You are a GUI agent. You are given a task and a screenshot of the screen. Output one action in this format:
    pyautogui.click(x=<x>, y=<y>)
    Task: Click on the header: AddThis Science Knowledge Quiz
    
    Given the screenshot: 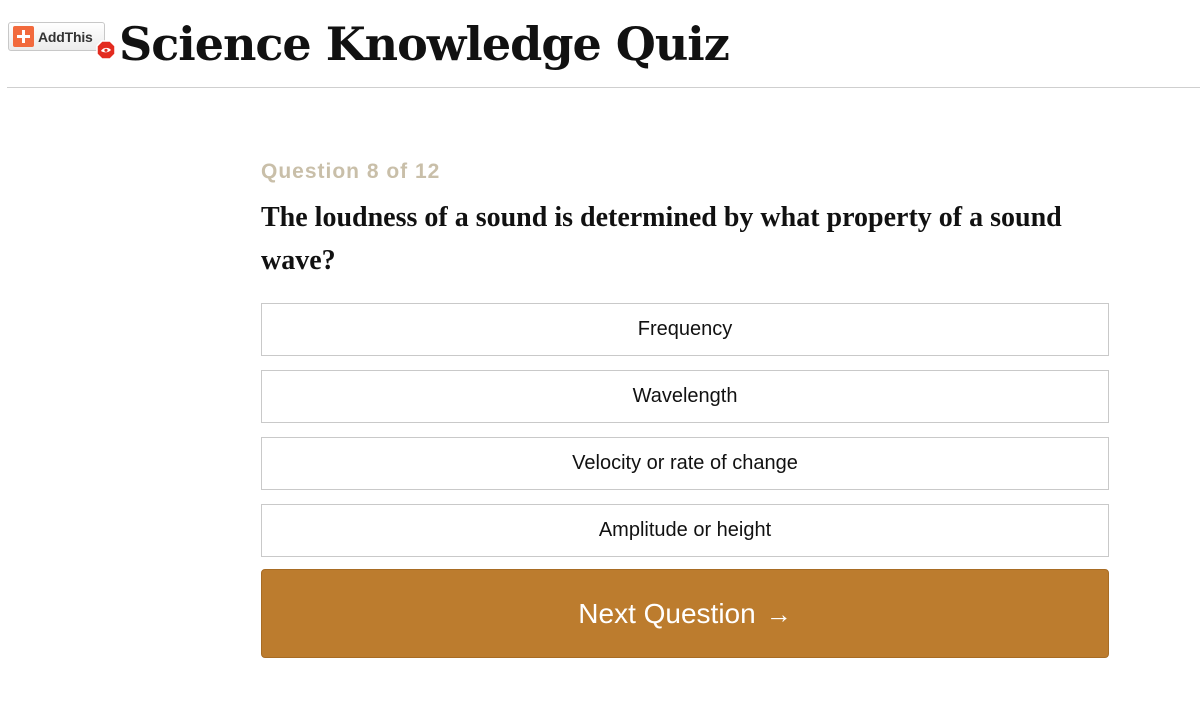 What is the action you would take?
    pyautogui.click(x=600, y=44)
    